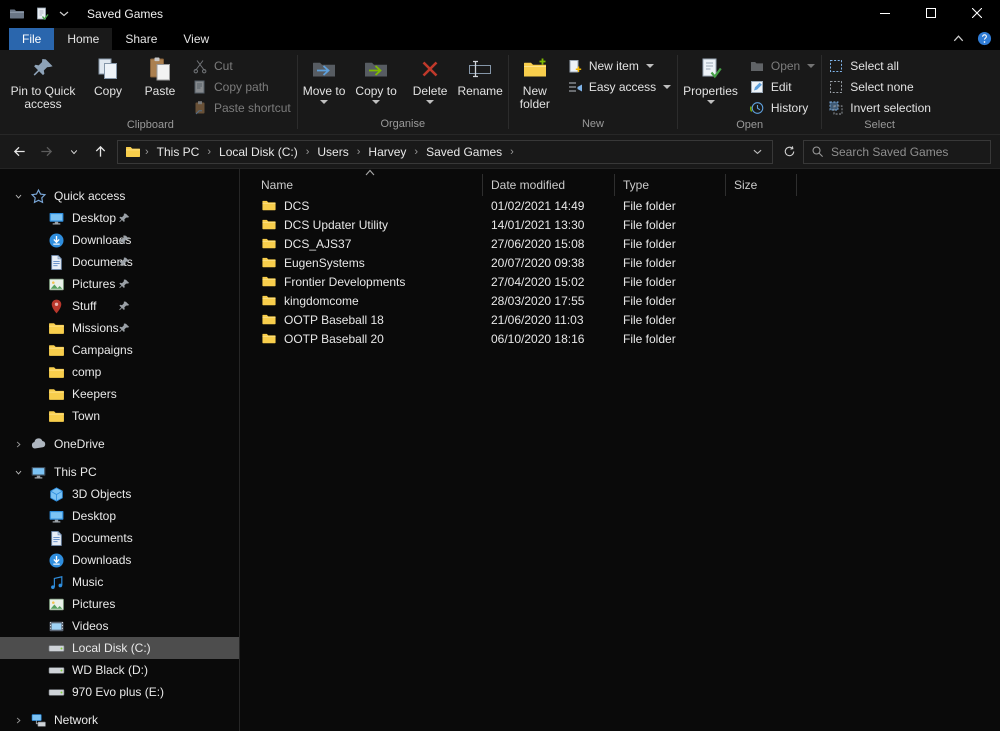 This screenshot has width=1000, height=731. Describe the element at coordinates (464, 152) in the screenshot. I see `breadcrumb-item-saved-games: Saved Games` at that location.